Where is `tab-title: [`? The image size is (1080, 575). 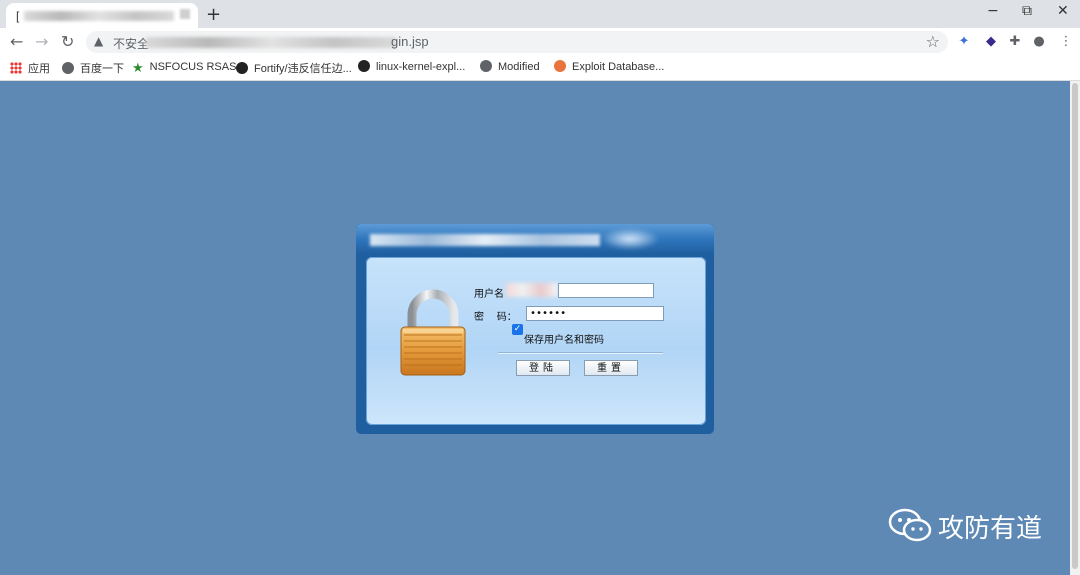 tab-title: [ is located at coordinates (18, 16).